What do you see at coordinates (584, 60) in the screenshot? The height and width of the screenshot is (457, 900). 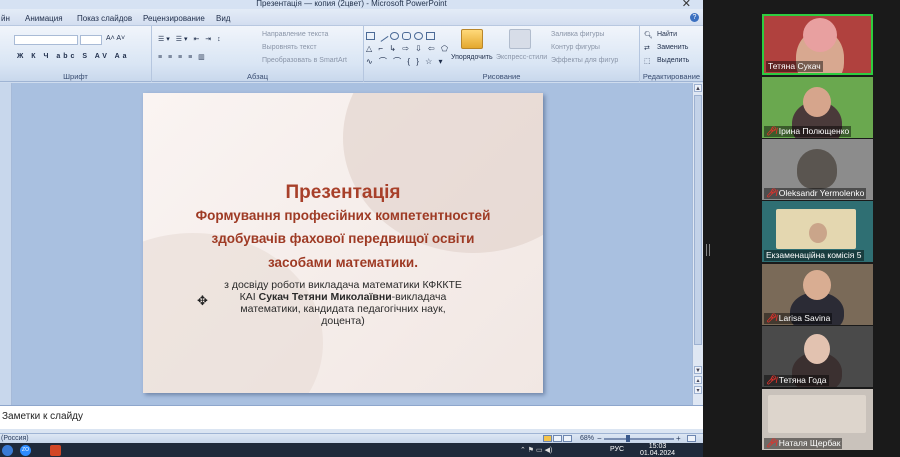 I see `shape-effects-button: Эффекты для фигур` at bounding box center [584, 60].